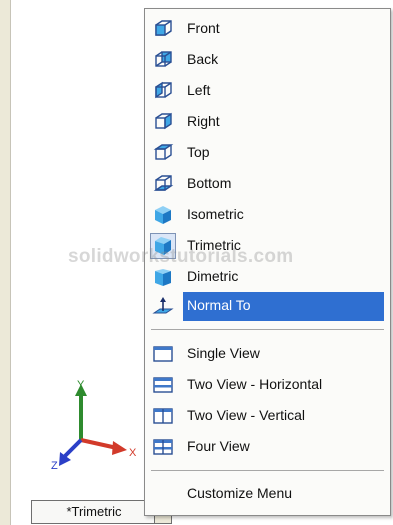 The width and height of the screenshot is (393, 525). I want to click on two-view-vertical-icon, so click(163, 416).